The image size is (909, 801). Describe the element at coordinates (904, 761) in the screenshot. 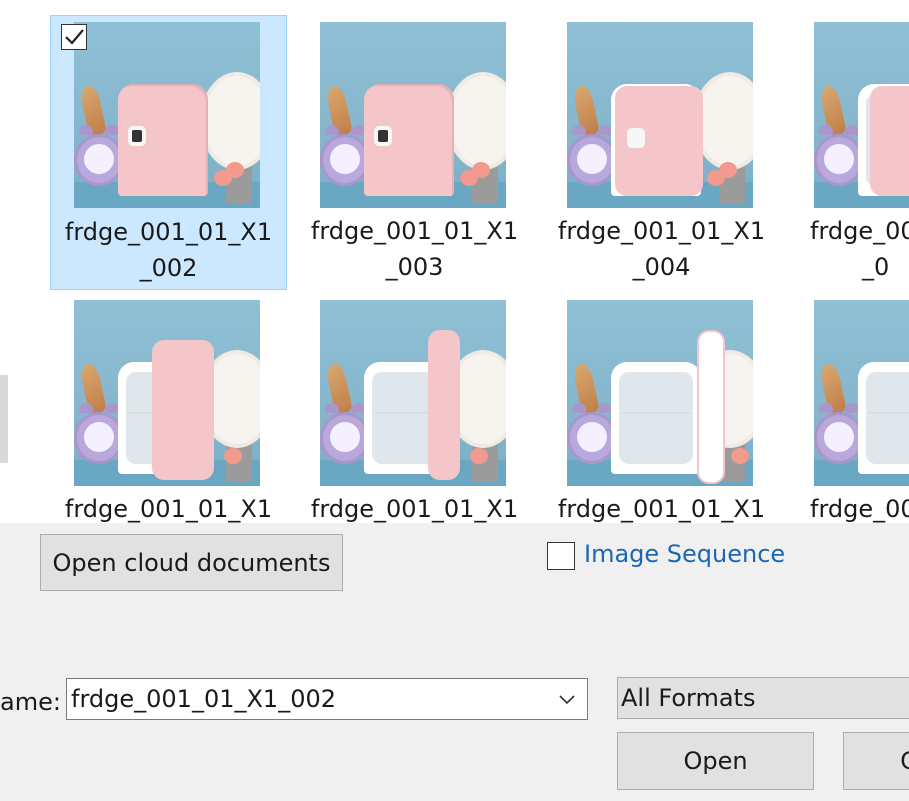

I see `cancel-button-label: C` at that location.